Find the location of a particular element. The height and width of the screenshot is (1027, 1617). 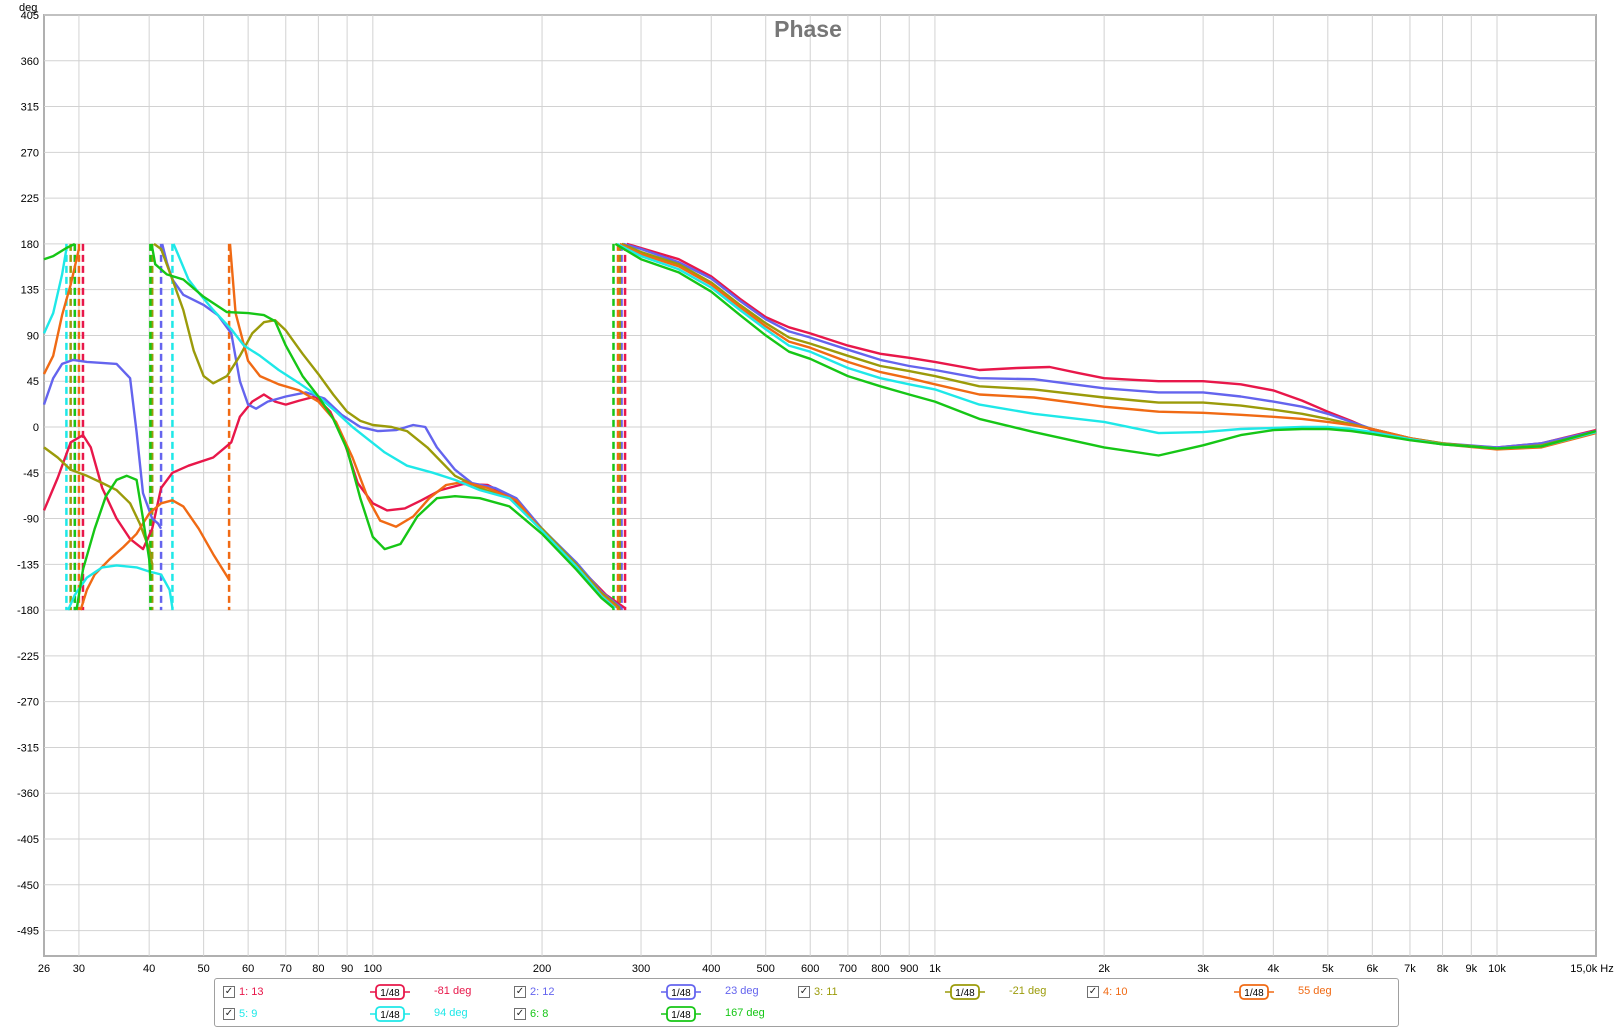

legend-item-1: ✓ 1: 13 is located at coordinates (243, 992).